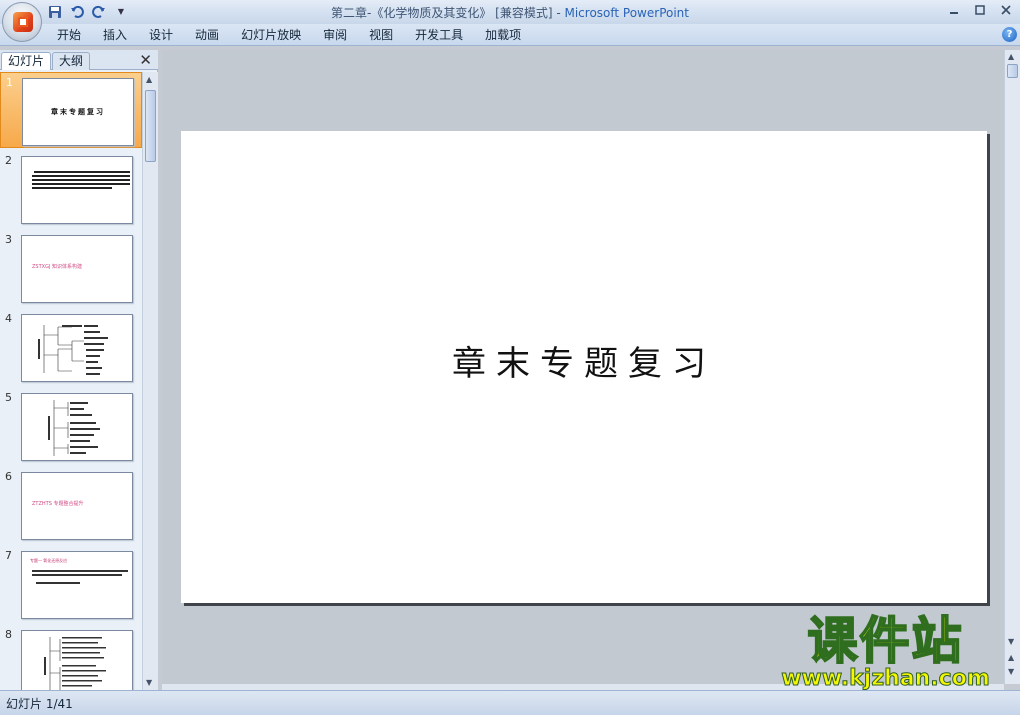 The height and width of the screenshot is (715, 1020). I want to click on watermark-text-cn: 课件站, so click(885, 641).